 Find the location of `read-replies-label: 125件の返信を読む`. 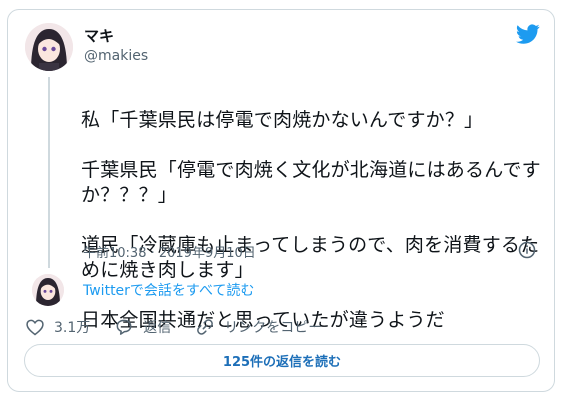

read-replies-label: 125件の返信を読む is located at coordinates (282, 362).